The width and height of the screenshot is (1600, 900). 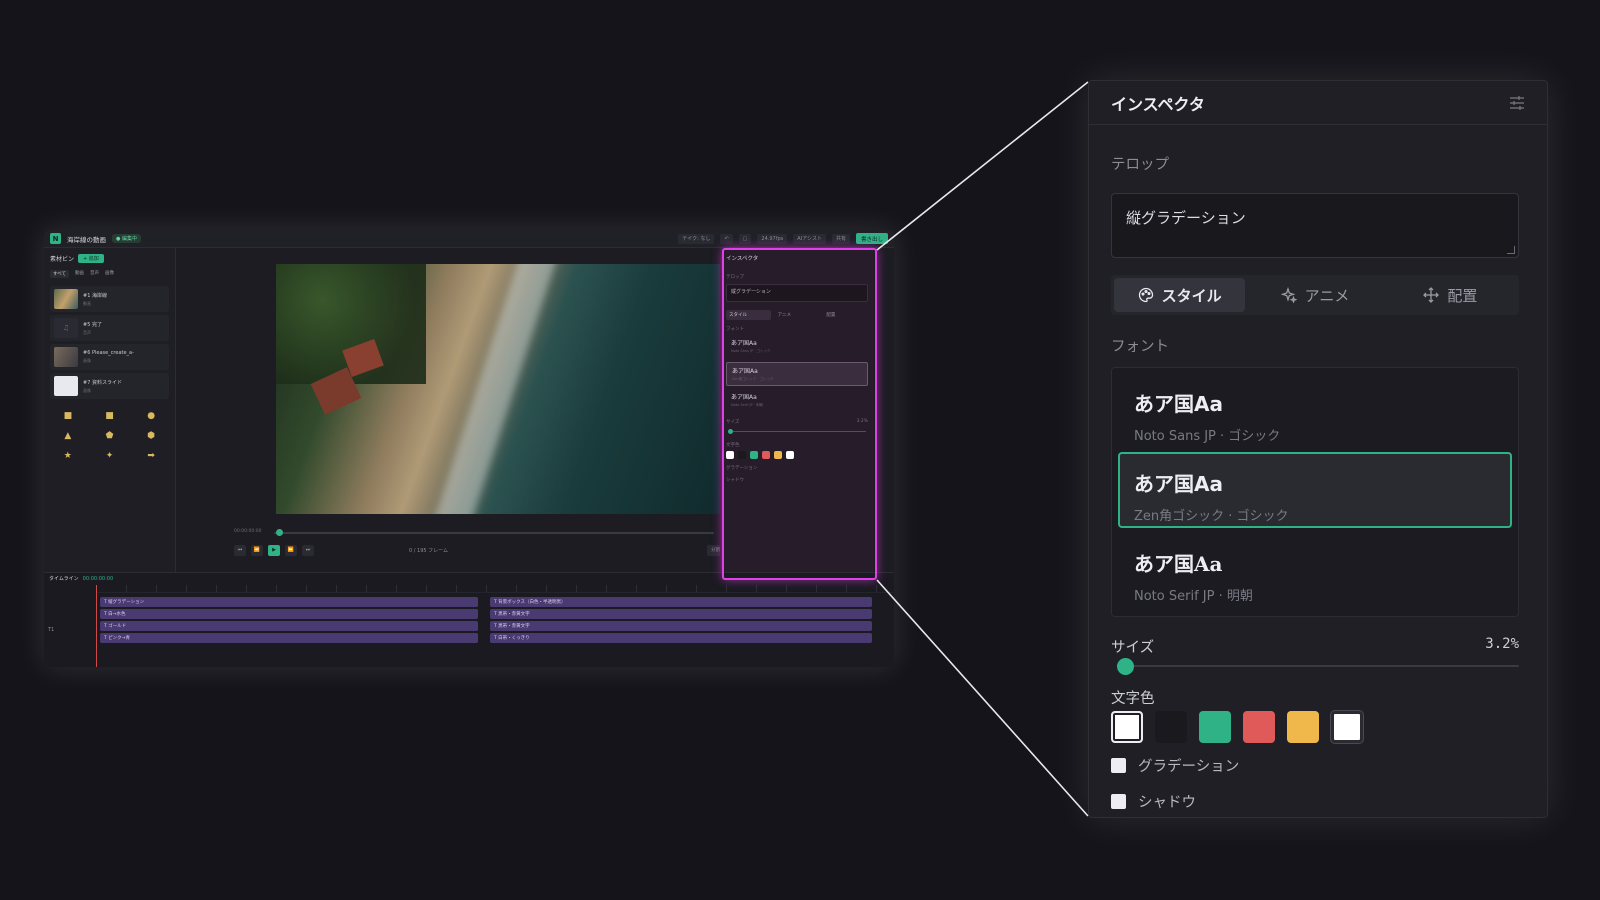 What do you see at coordinates (1191, 295) in the screenshot?
I see `tab-style-label: スタイル` at bounding box center [1191, 295].